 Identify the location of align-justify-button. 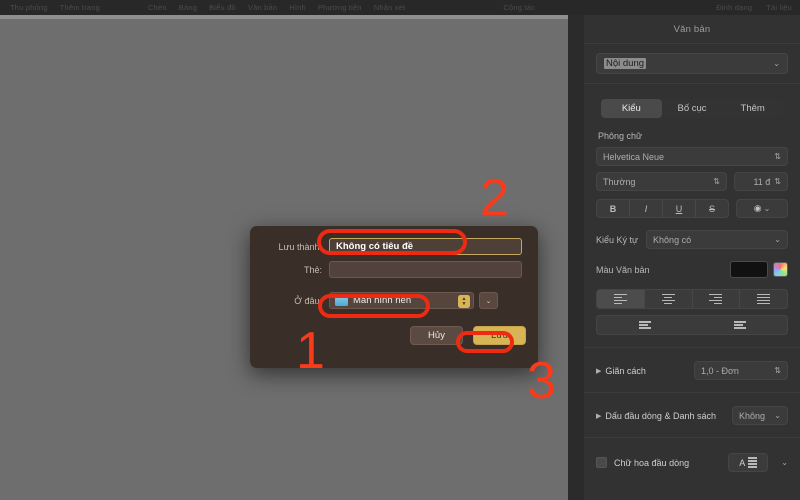
(763, 299).